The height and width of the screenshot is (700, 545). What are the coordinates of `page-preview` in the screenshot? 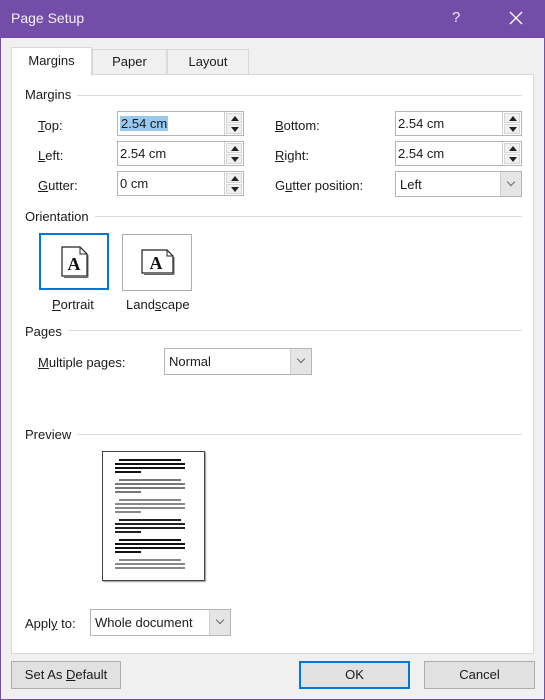 It's located at (153, 516).